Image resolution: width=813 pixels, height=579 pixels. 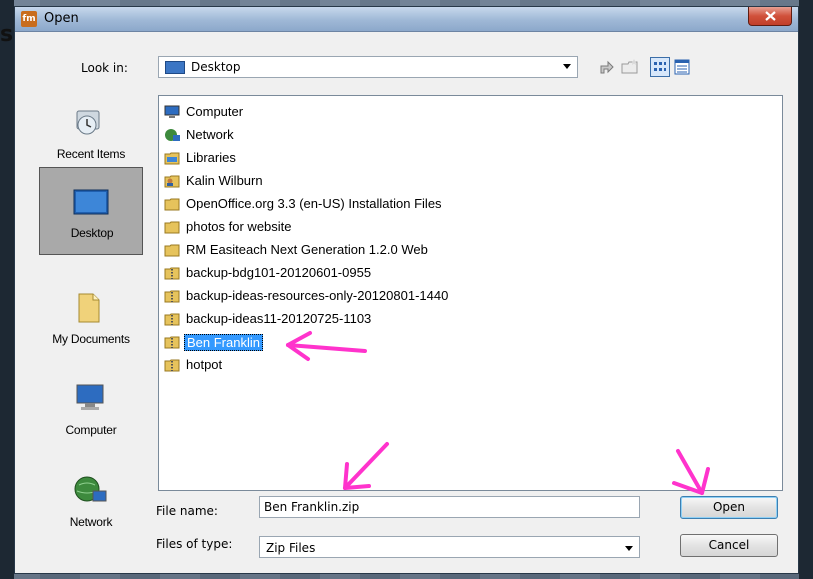 What do you see at coordinates (406, 19) in the screenshot?
I see `title-bar: fm Open` at bounding box center [406, 19].